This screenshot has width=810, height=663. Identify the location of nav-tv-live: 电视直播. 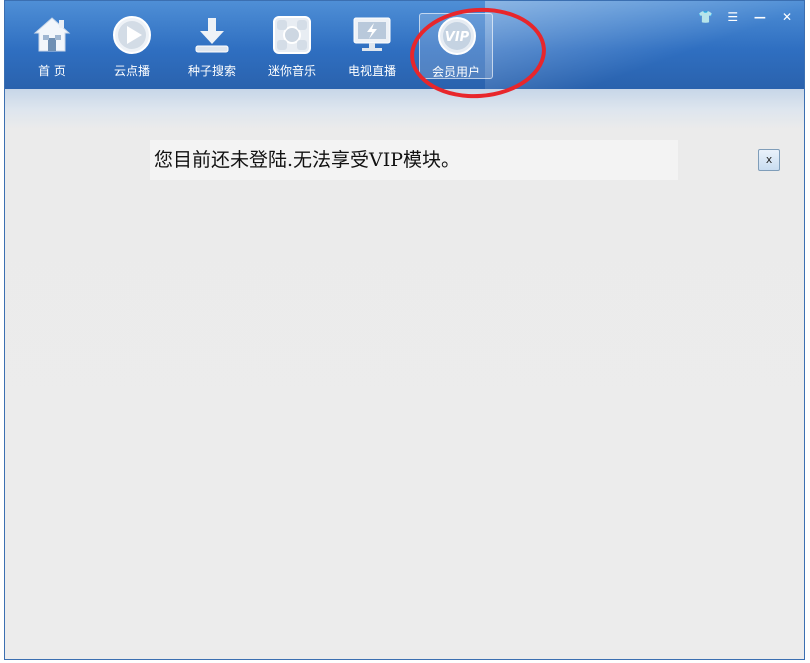
(372, 46).